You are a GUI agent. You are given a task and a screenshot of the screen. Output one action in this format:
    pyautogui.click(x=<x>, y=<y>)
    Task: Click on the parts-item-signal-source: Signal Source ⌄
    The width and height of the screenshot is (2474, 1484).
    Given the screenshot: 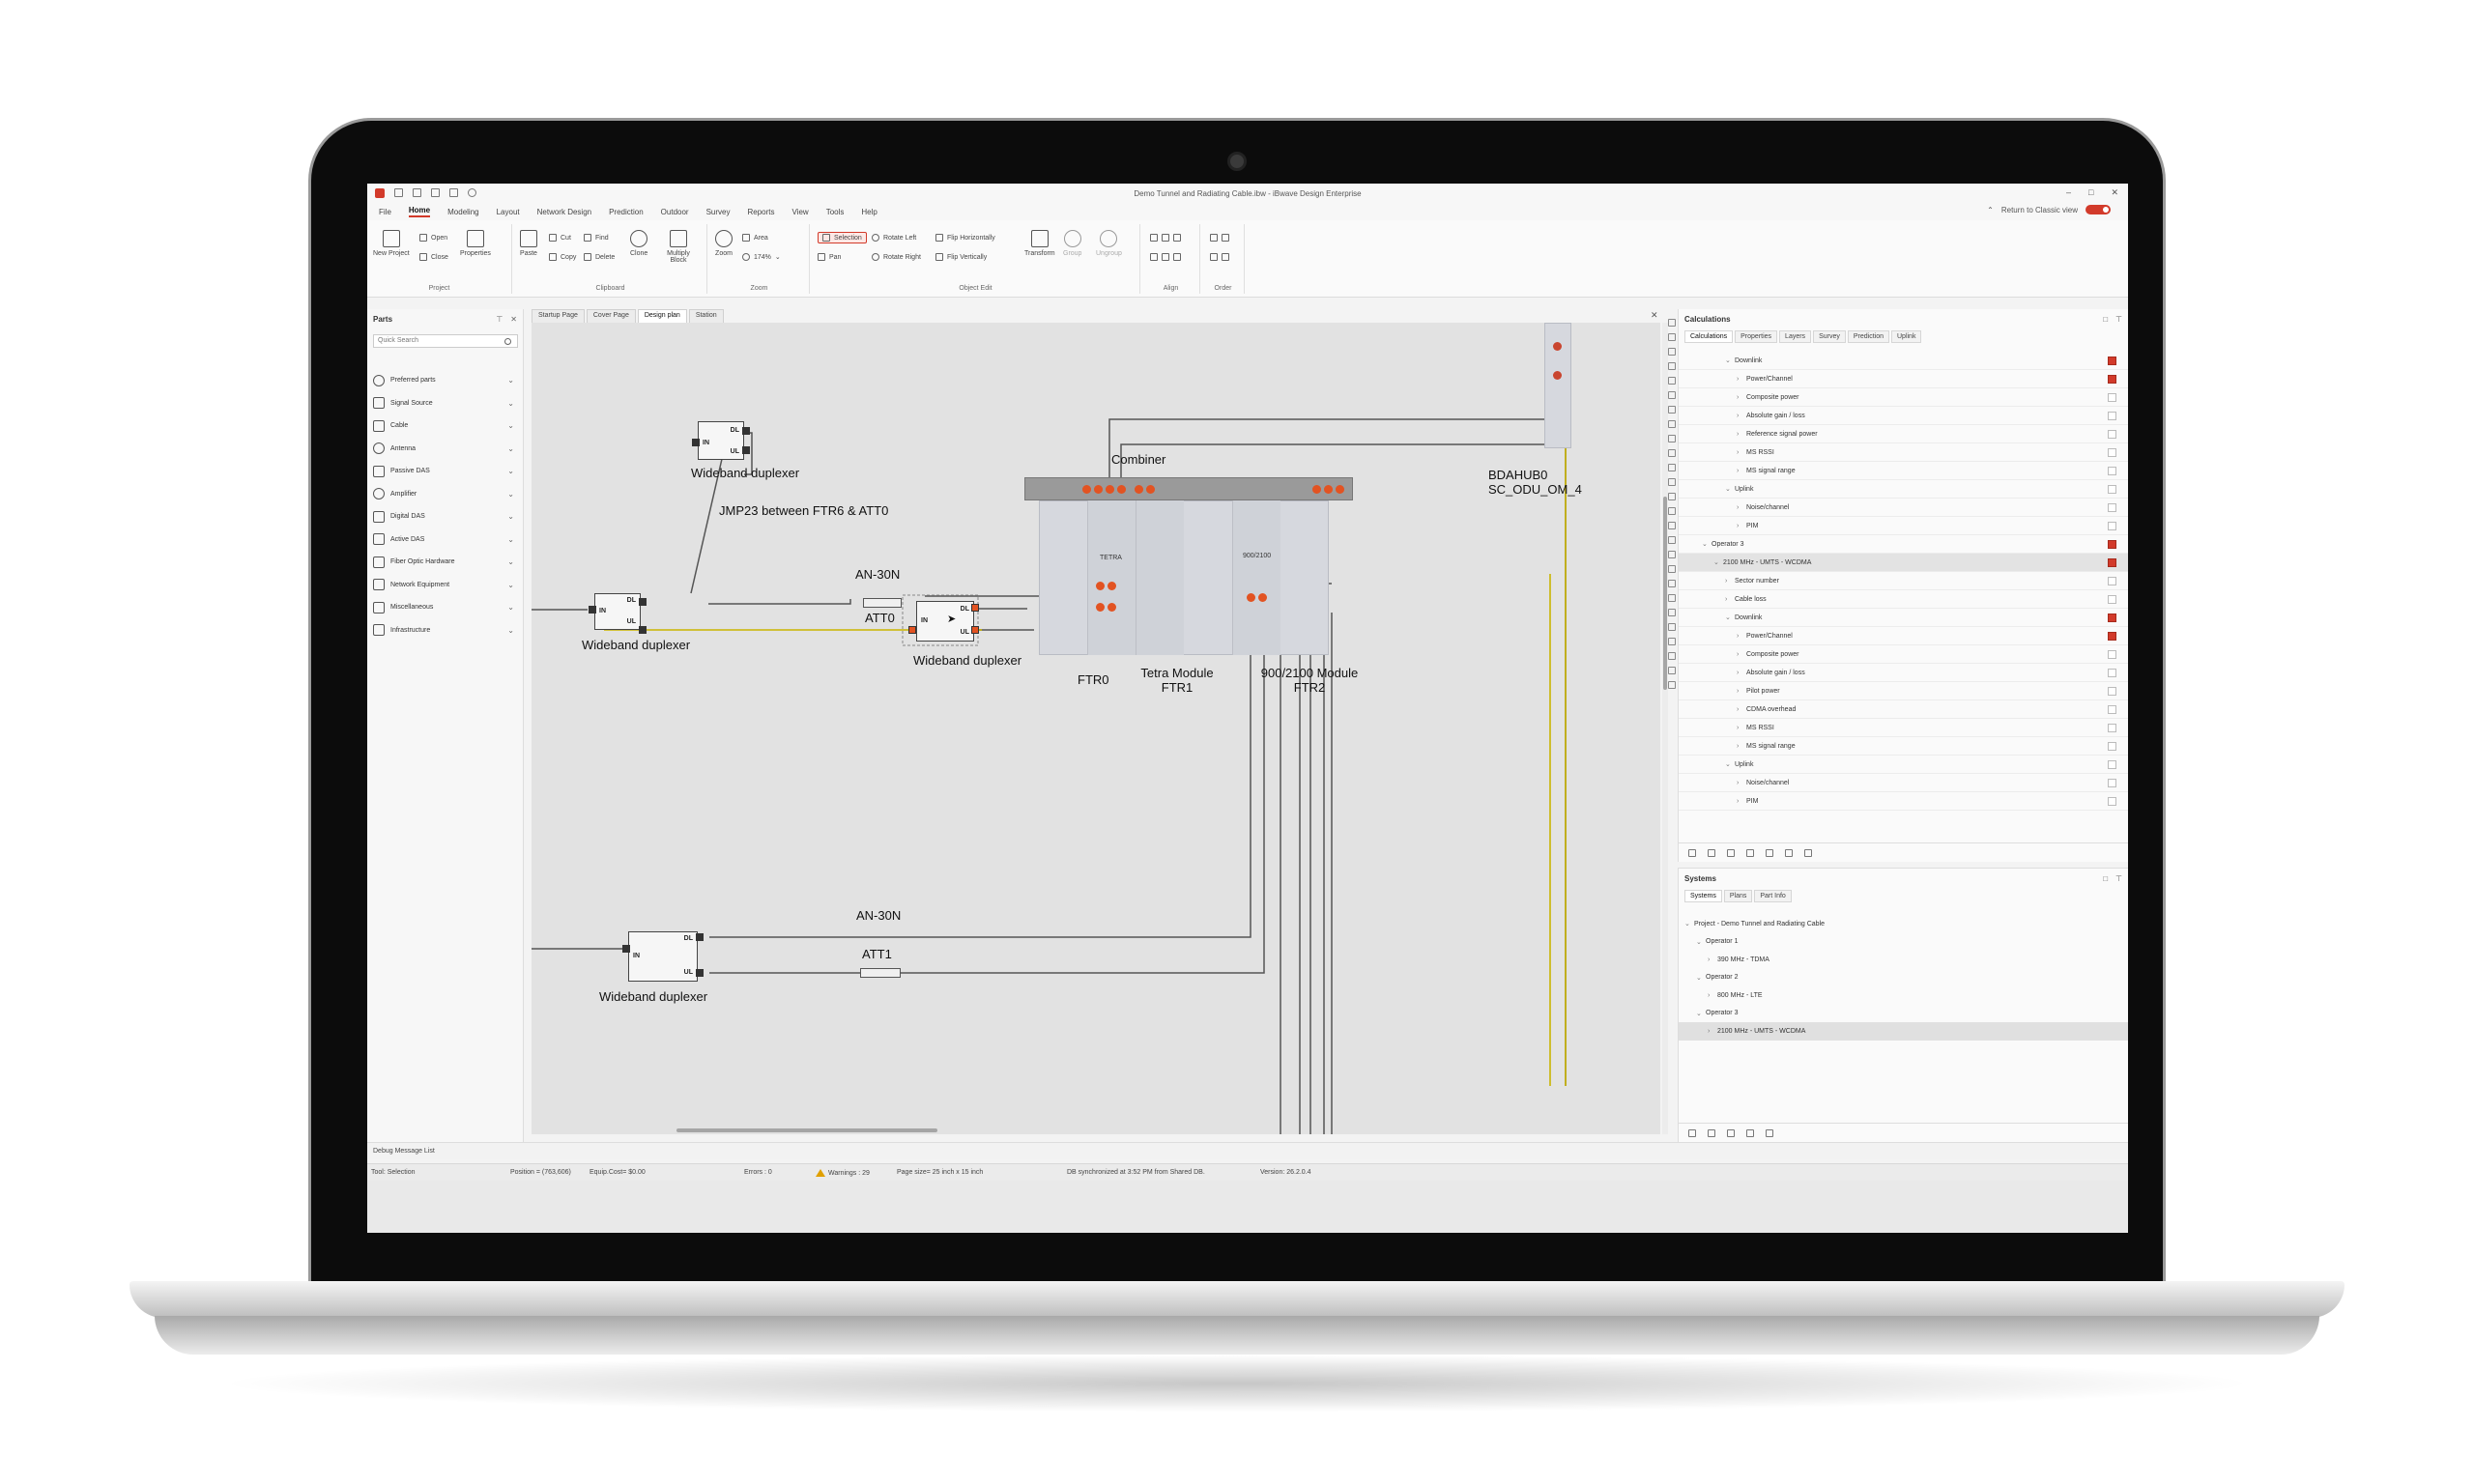 What is the action you would take?
    pyautogui.click(x=446, y=404)
    